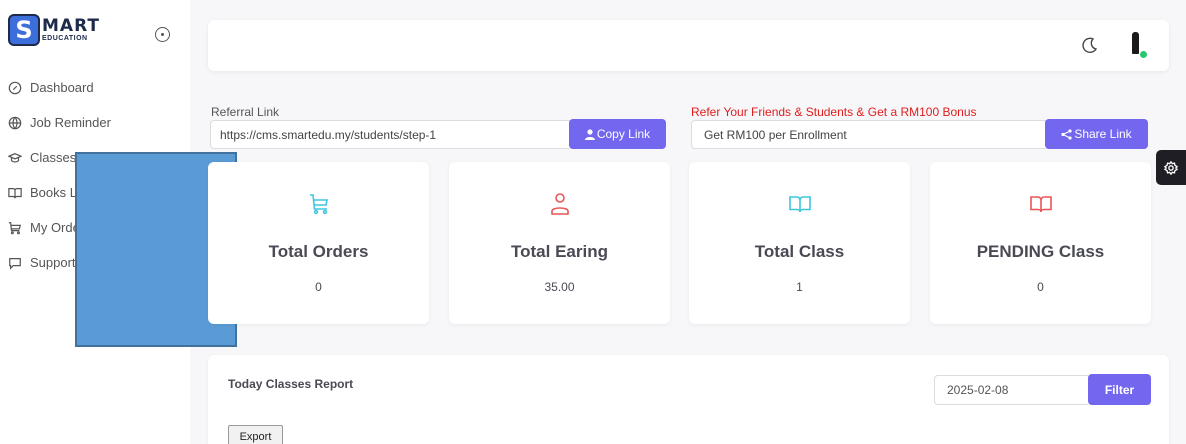 Image resolution: width=1186 pixels, height=444 pixels. Describe the element at coordinates (53, 262) in the screenshot. I see `sidebar-item-label: Support` at that location.